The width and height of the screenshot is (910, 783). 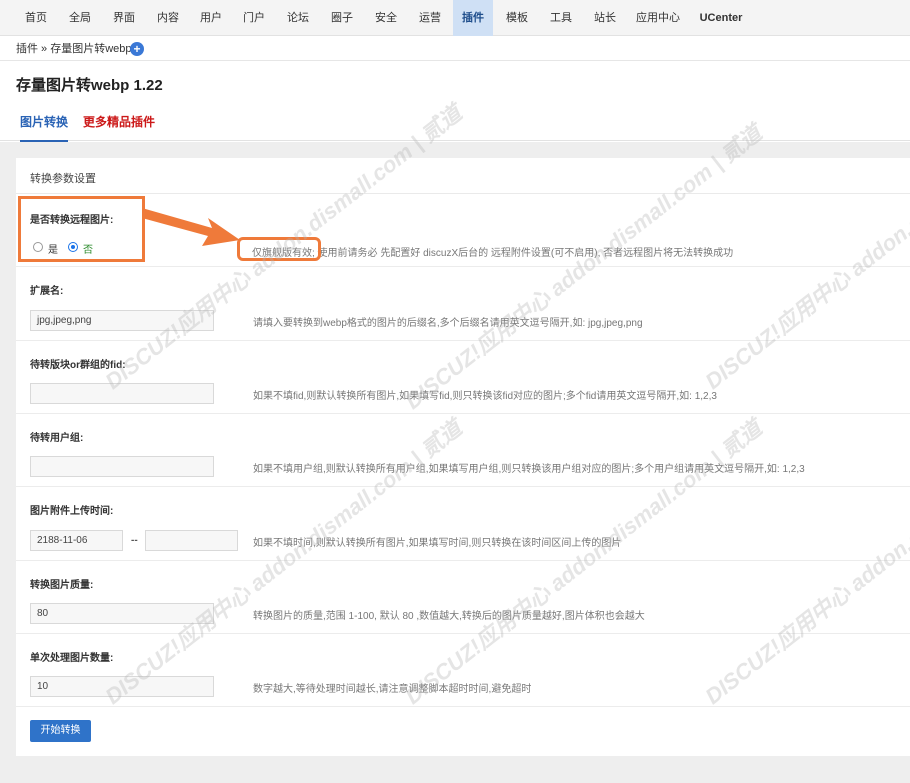 I want to click on page-title: 存量图片转webp 1.22, so click(x=89, y=85).